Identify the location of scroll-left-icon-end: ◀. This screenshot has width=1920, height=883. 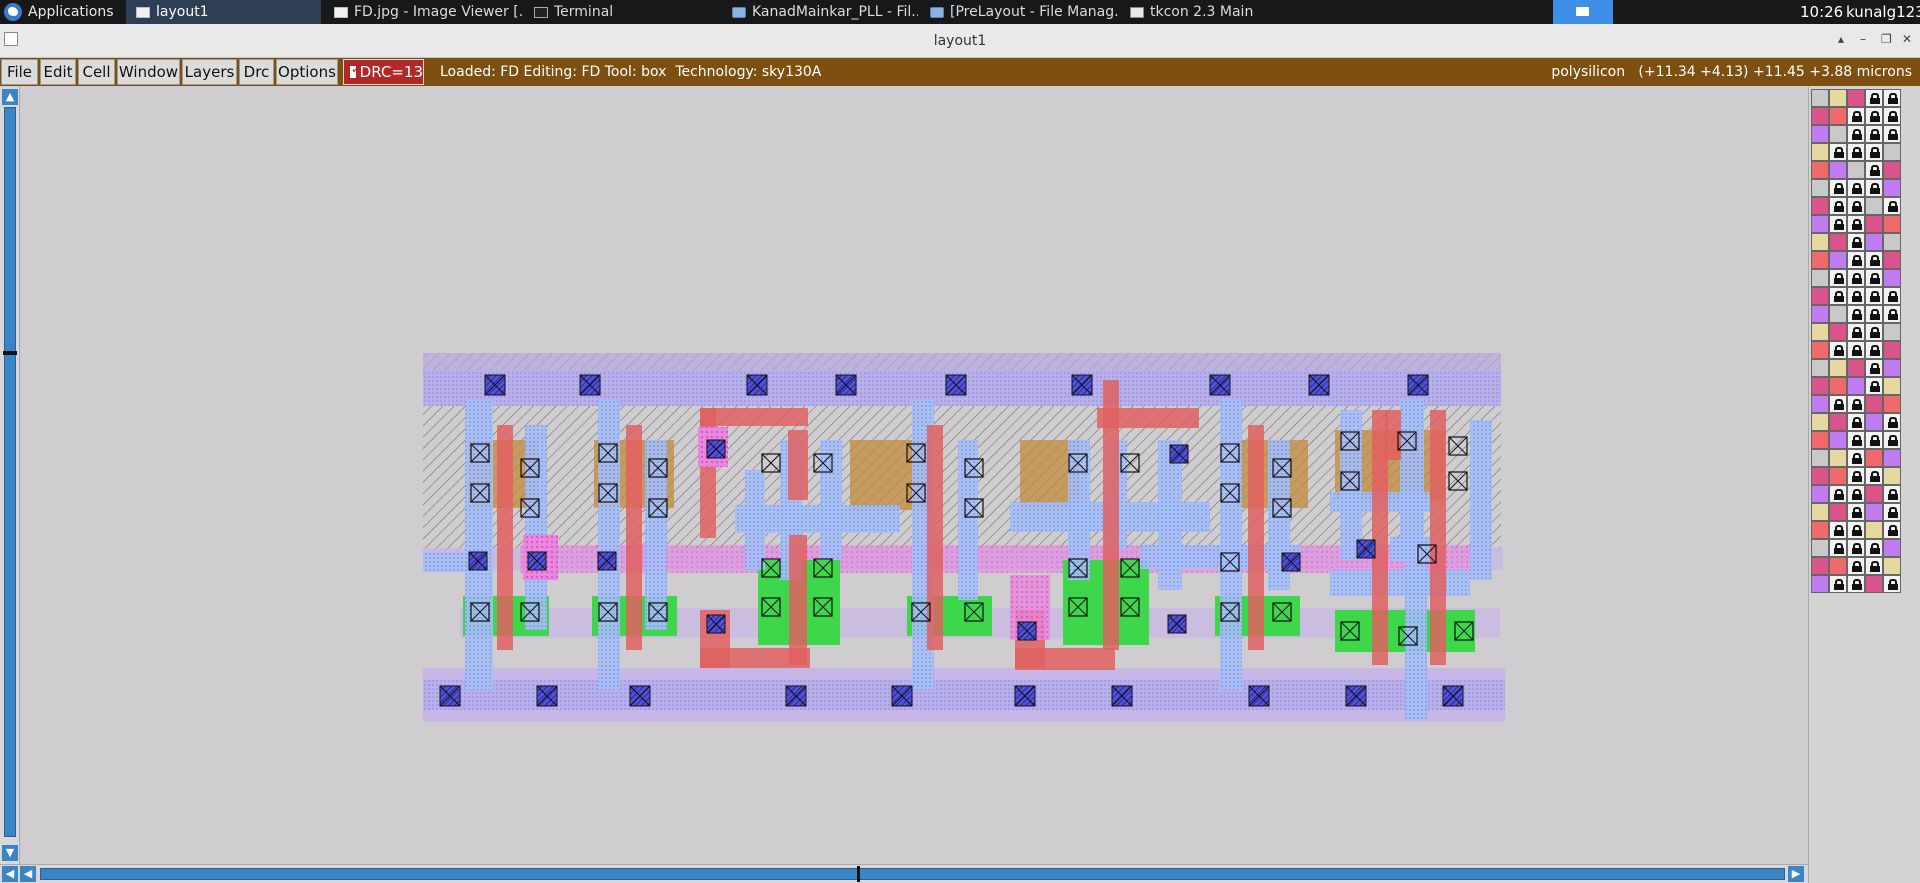
(10, 874).